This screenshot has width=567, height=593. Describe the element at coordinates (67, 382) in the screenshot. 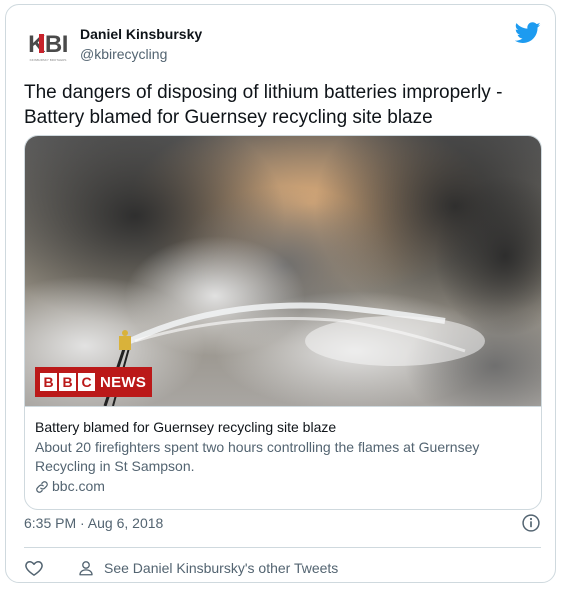

I see `bbc-letter-b2: B` at that location.